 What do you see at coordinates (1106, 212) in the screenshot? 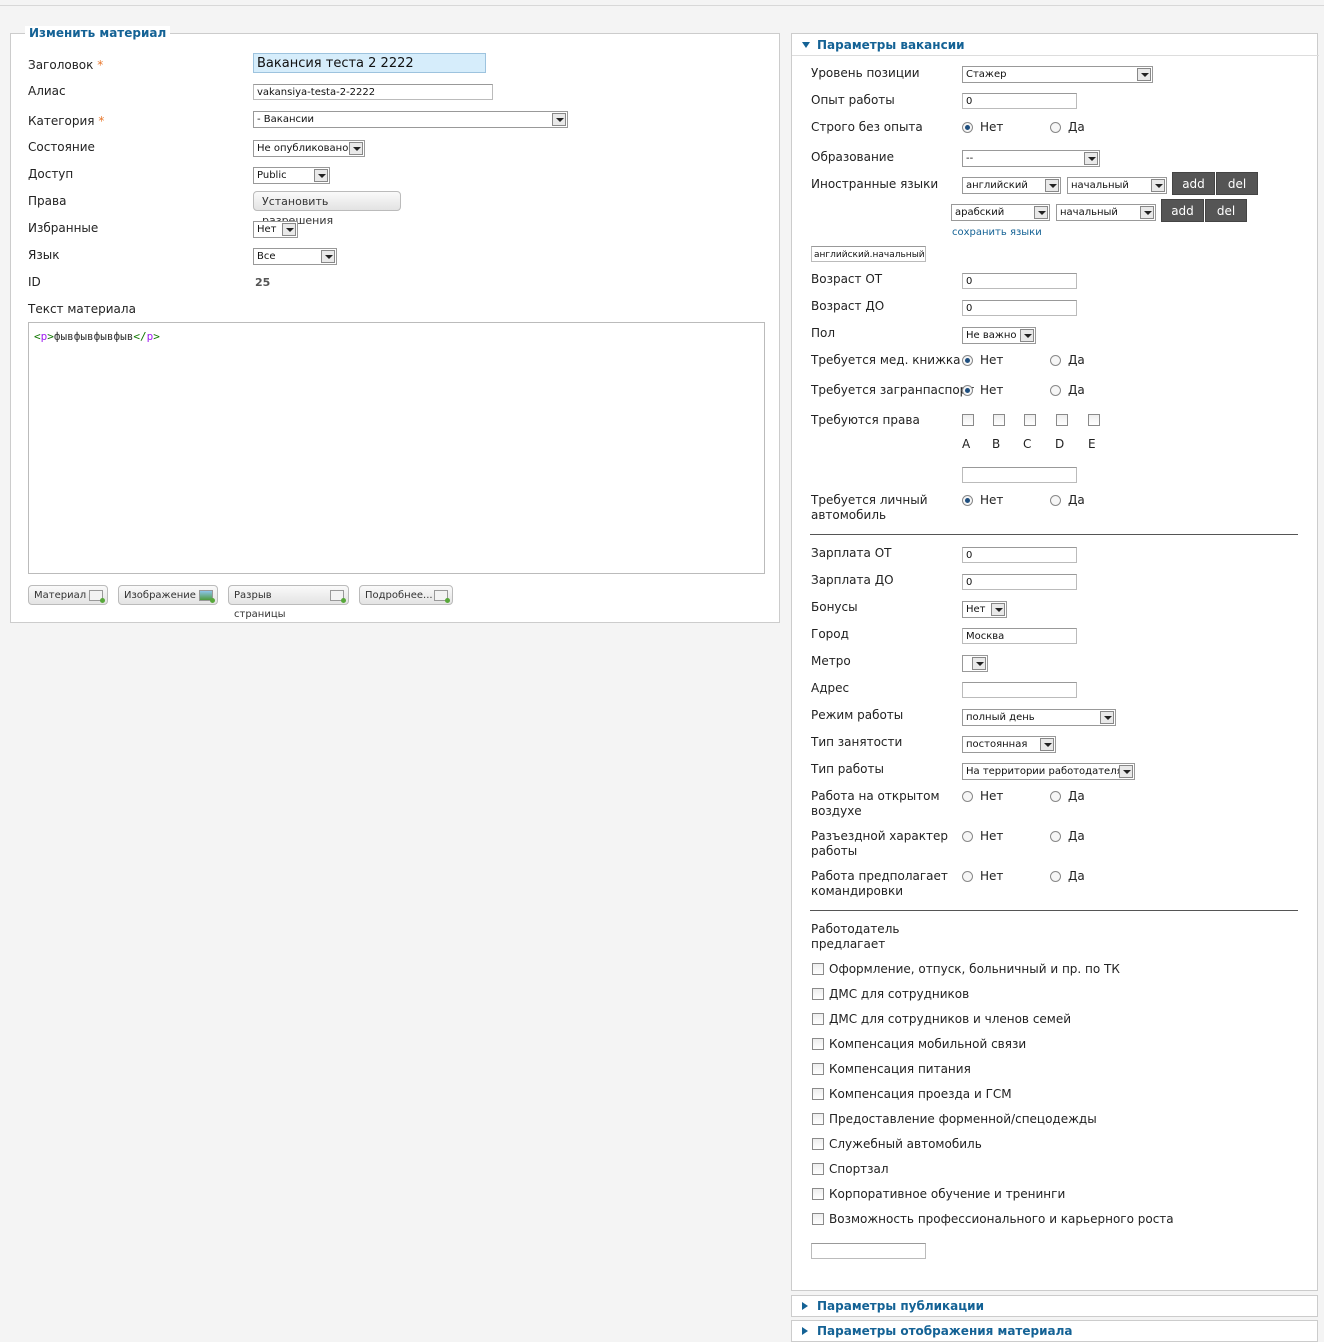
I see `language-2-level-select: начальный` at bounding box center [1106, 212].